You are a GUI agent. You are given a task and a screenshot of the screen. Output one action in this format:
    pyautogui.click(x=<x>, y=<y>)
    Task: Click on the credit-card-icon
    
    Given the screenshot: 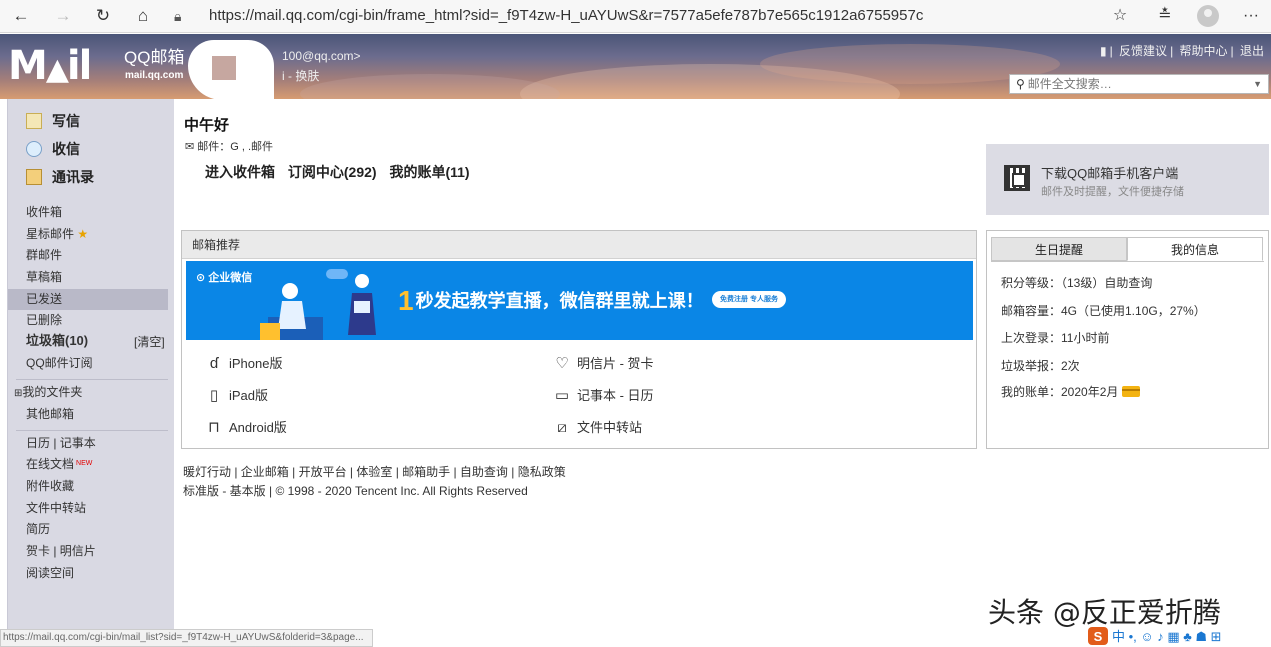 What is the action you would take?
    pyautogui.click(x=1131, y=391)
    